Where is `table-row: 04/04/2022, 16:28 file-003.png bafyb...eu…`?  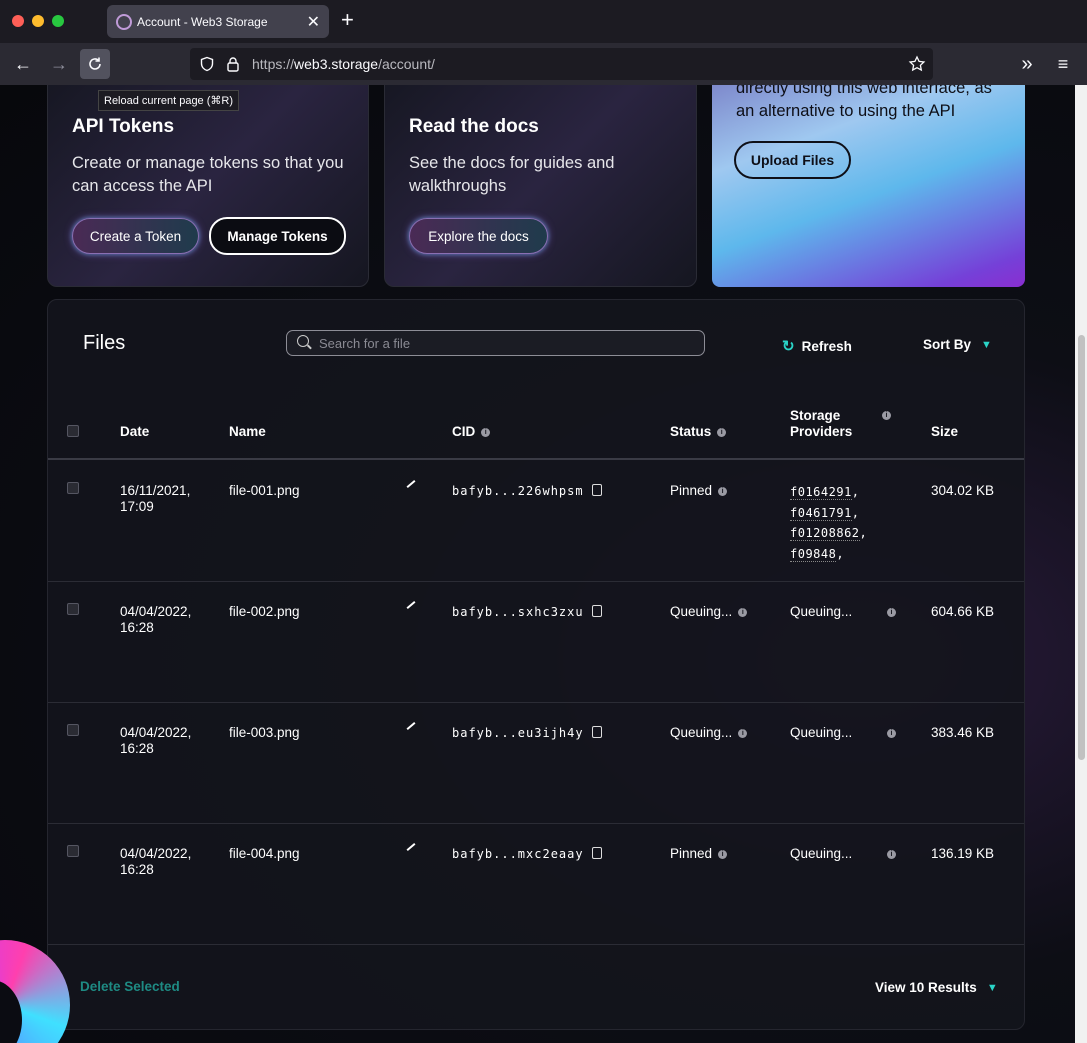 table-row: 04/04/2022, 16:28 file-003.png bafyb...eu… is located at coordinates (536, 763).